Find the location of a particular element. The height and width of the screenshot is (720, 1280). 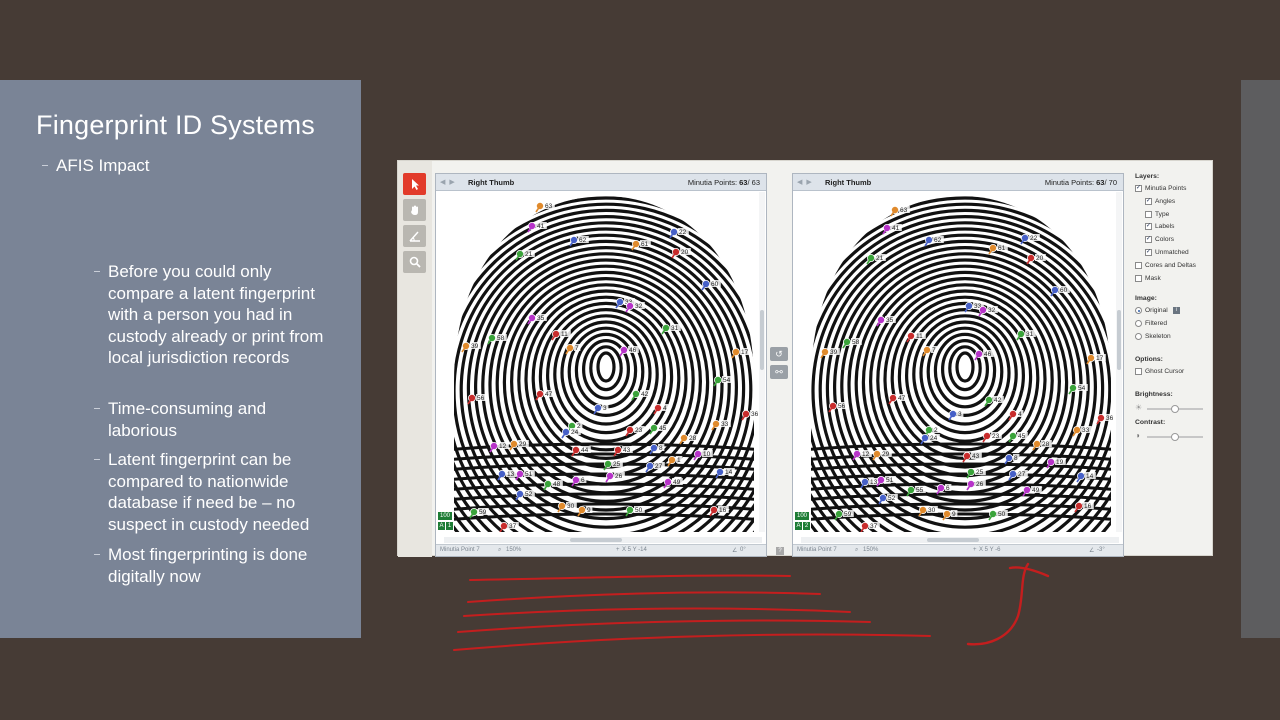

layer-checkbox-labels: ✓ Labels is located at coordinates (1159, 227).